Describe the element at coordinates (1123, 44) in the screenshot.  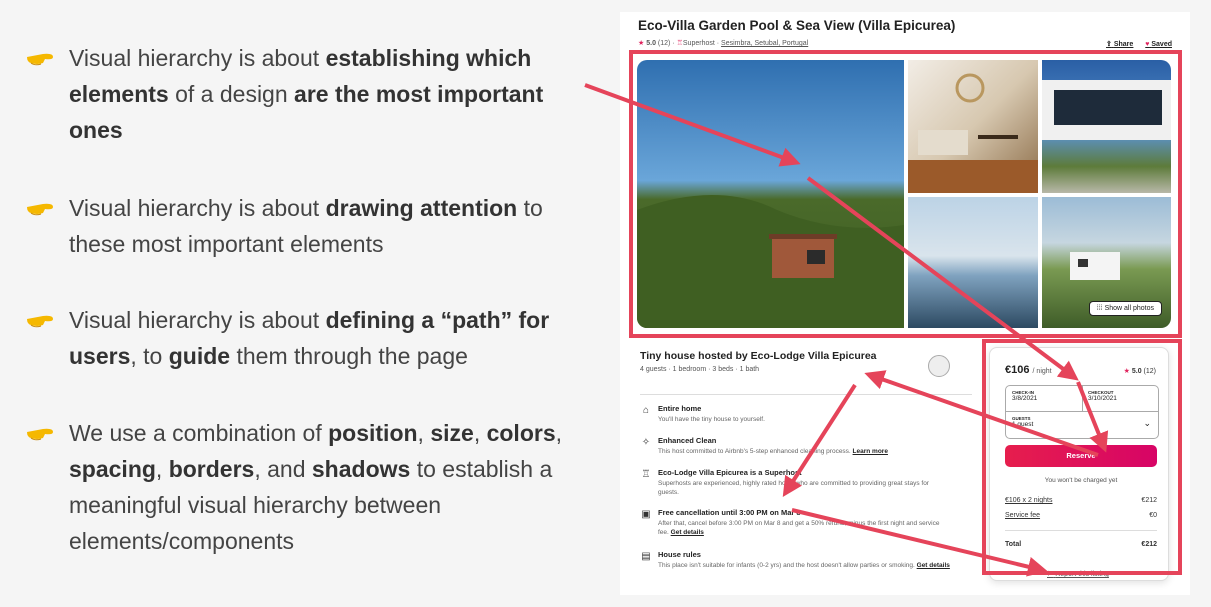
I see `share-label: Share` at that location.